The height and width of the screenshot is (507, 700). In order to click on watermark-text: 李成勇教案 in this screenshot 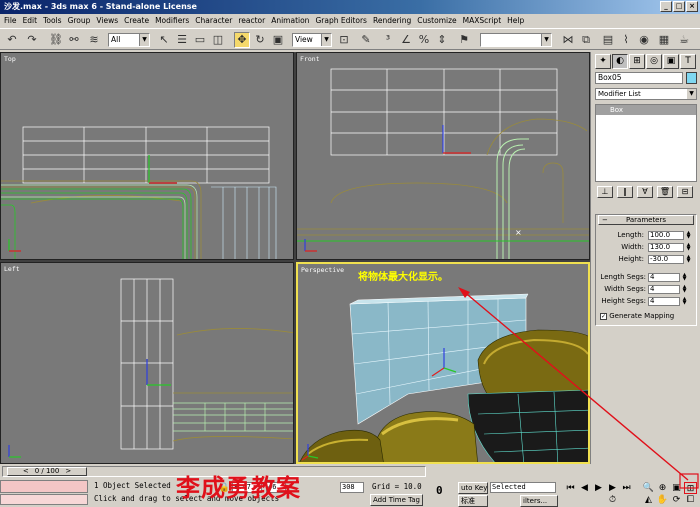, I will do `click(238, 487)`.